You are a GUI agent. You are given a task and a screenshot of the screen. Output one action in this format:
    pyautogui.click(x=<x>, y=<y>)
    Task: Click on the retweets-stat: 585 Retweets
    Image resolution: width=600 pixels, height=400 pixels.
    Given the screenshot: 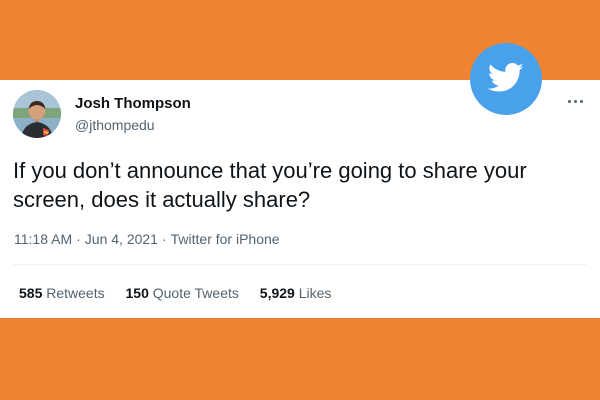 What is the action you would take?
    pyautogui.click(x=62, y=293)
    